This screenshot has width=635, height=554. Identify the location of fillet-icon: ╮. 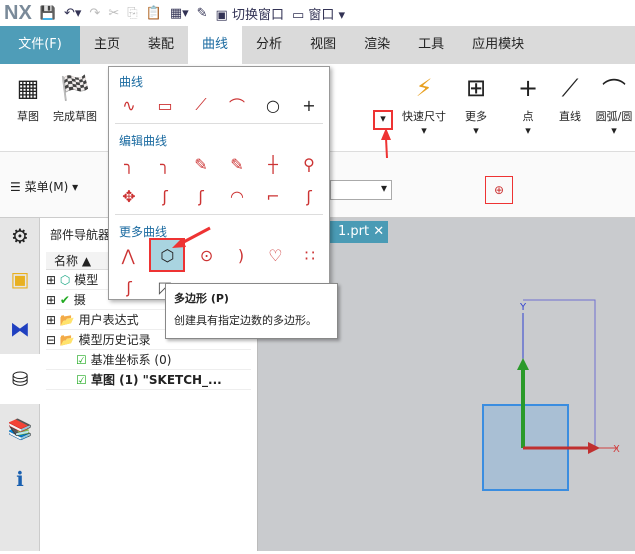
(129, 164).